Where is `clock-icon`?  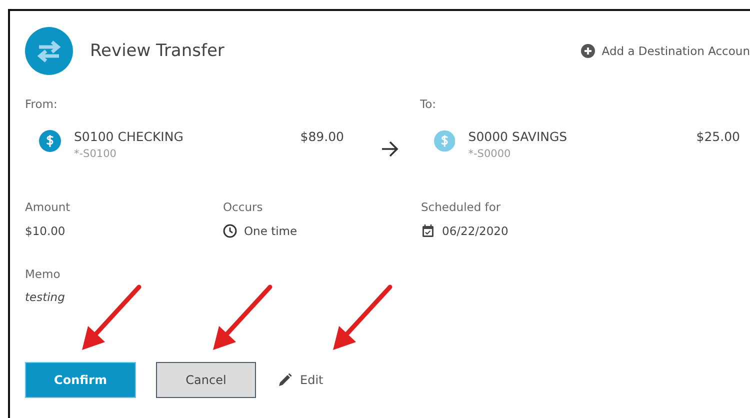 clock-icon is located at coordinates (230, 231).